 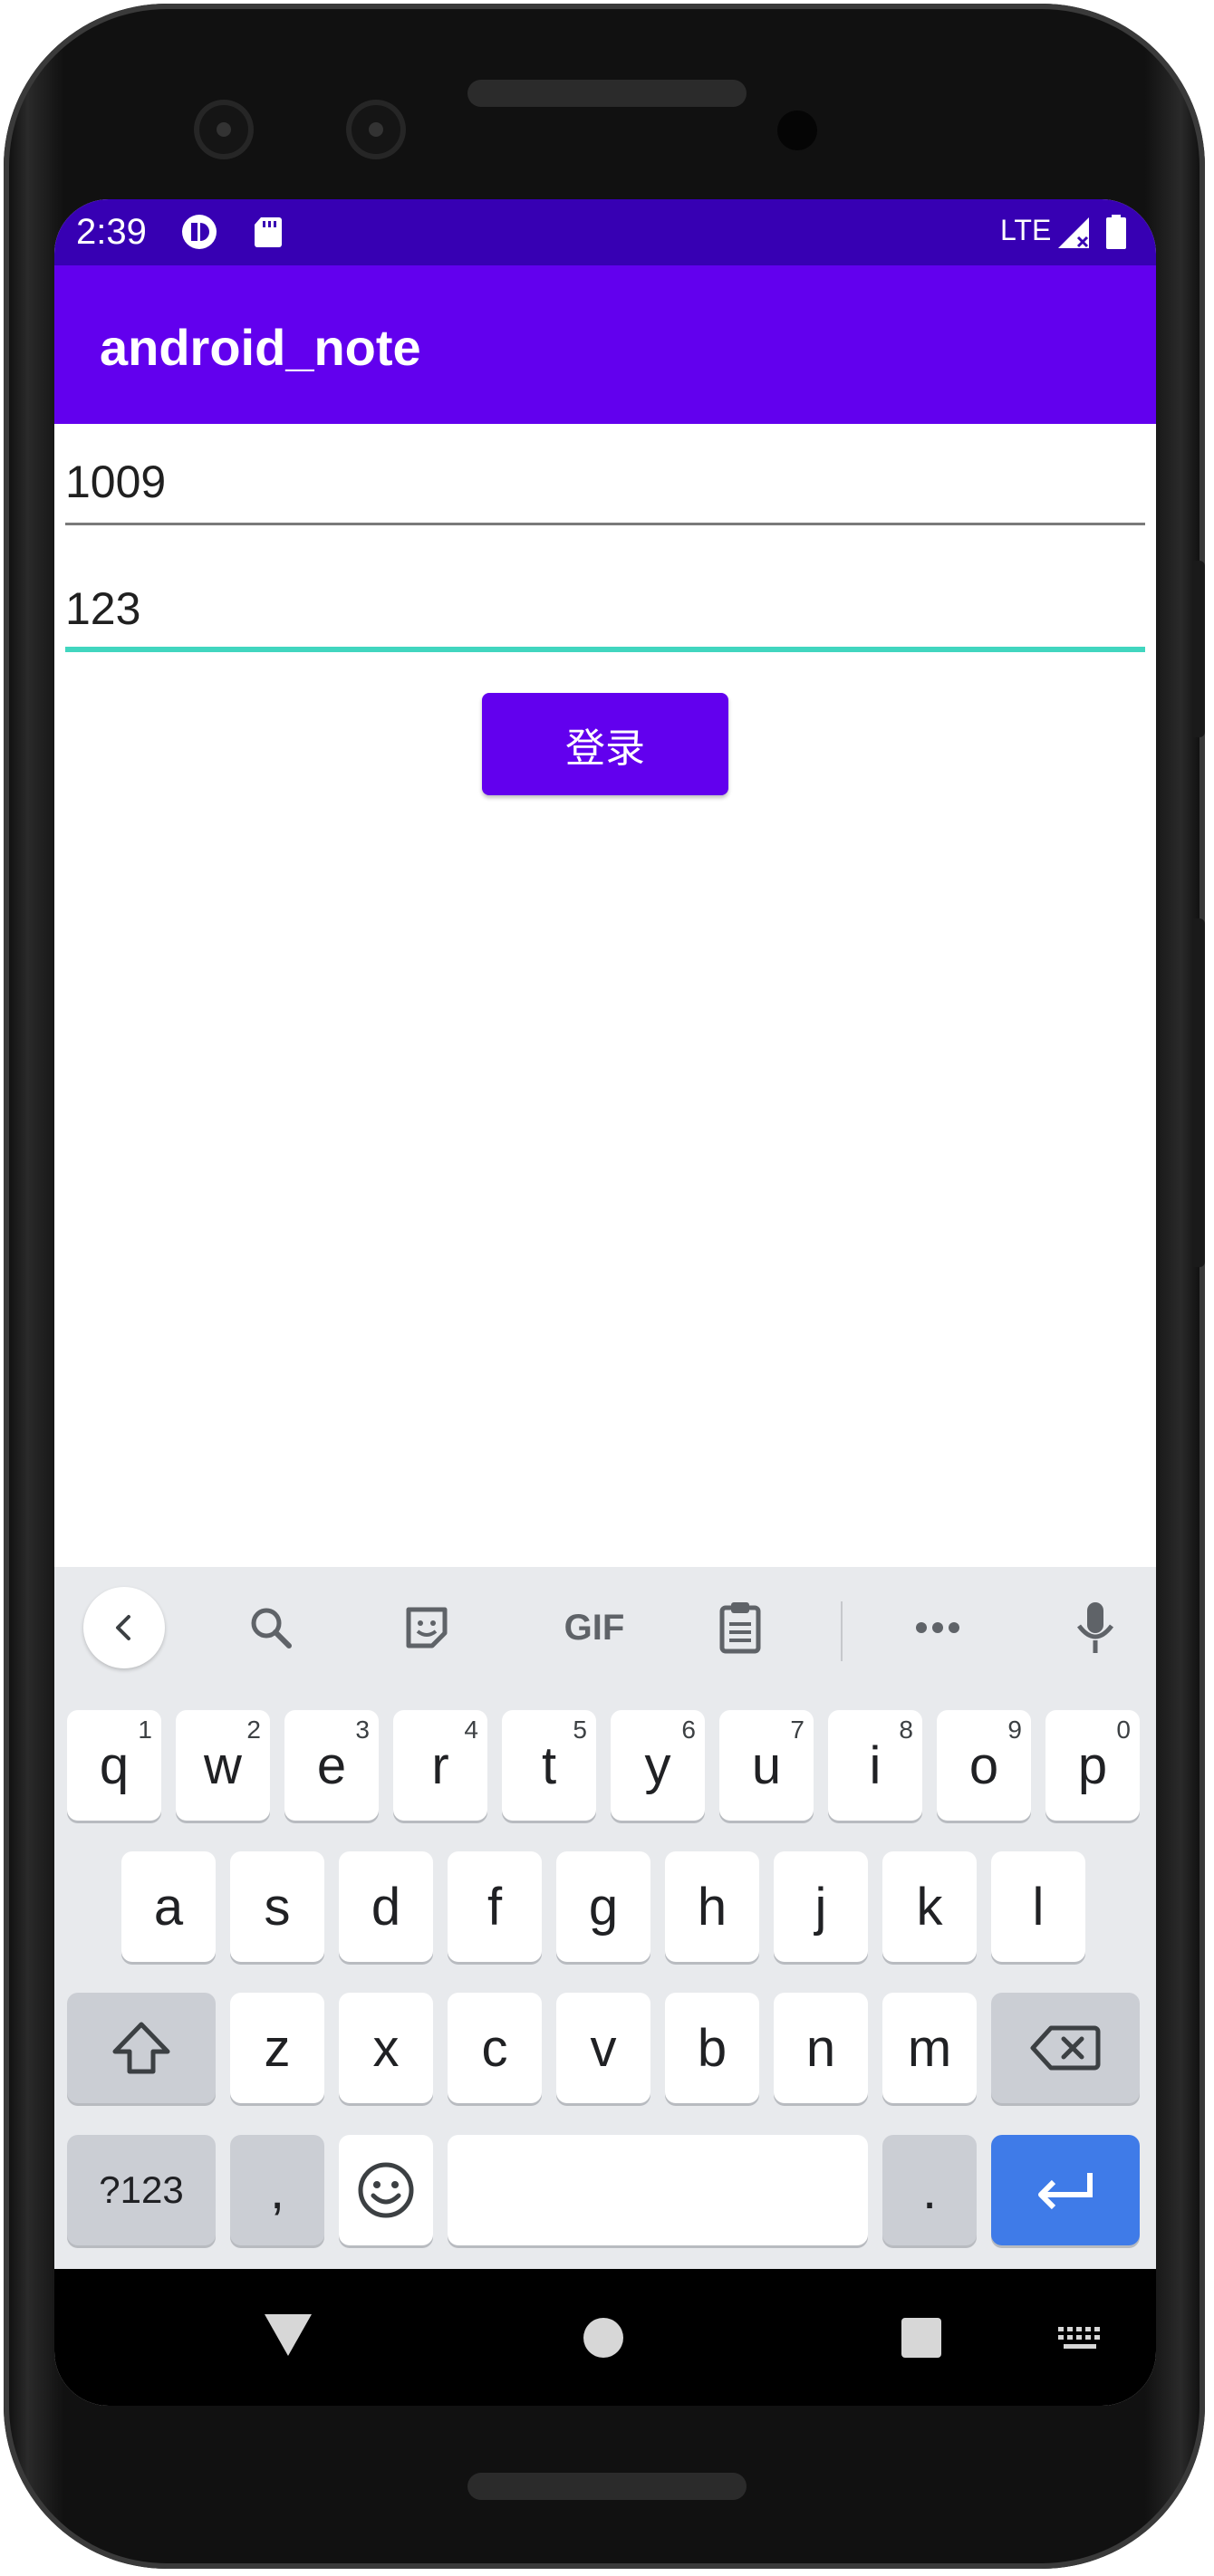 I want to click on gif-label: GIF, so click(x=594, y=1627).